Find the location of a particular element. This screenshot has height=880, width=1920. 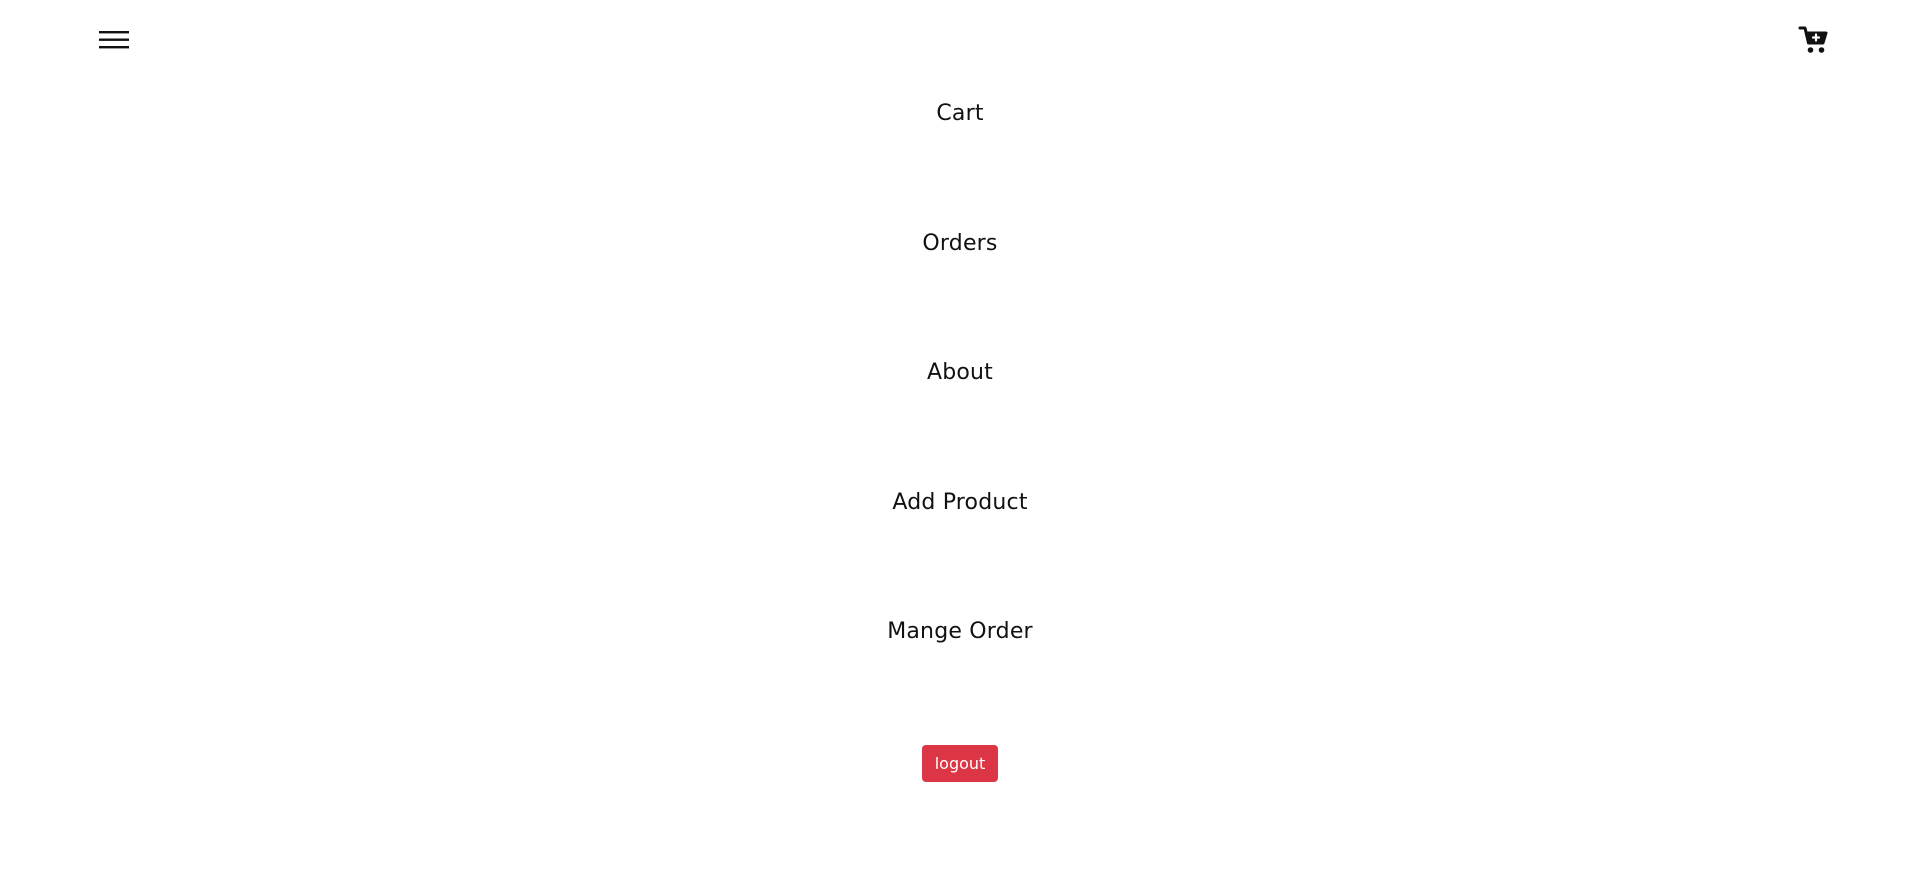

nav-item-label: Mange Order is located at coordinates (960, 631).